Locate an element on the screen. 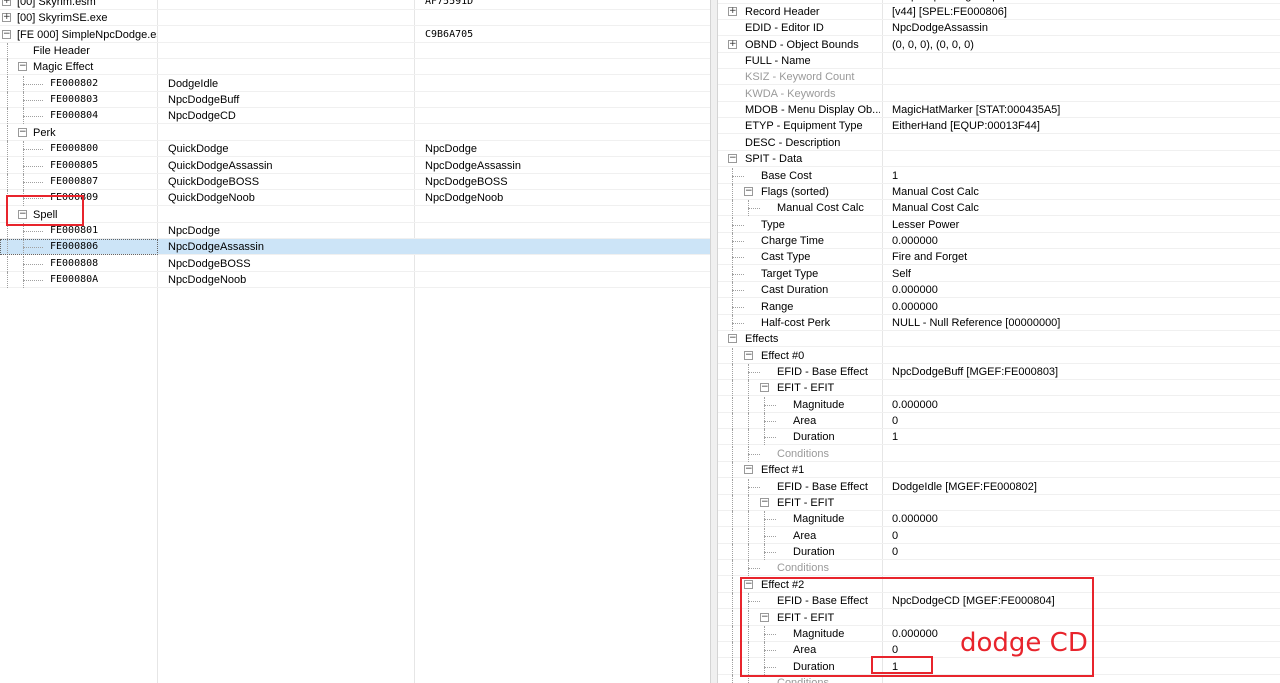 The width and height of the screenshot is (1280, 683). record-field-value: NpcDodgeAssassin is located at coordinates (1084, 28).